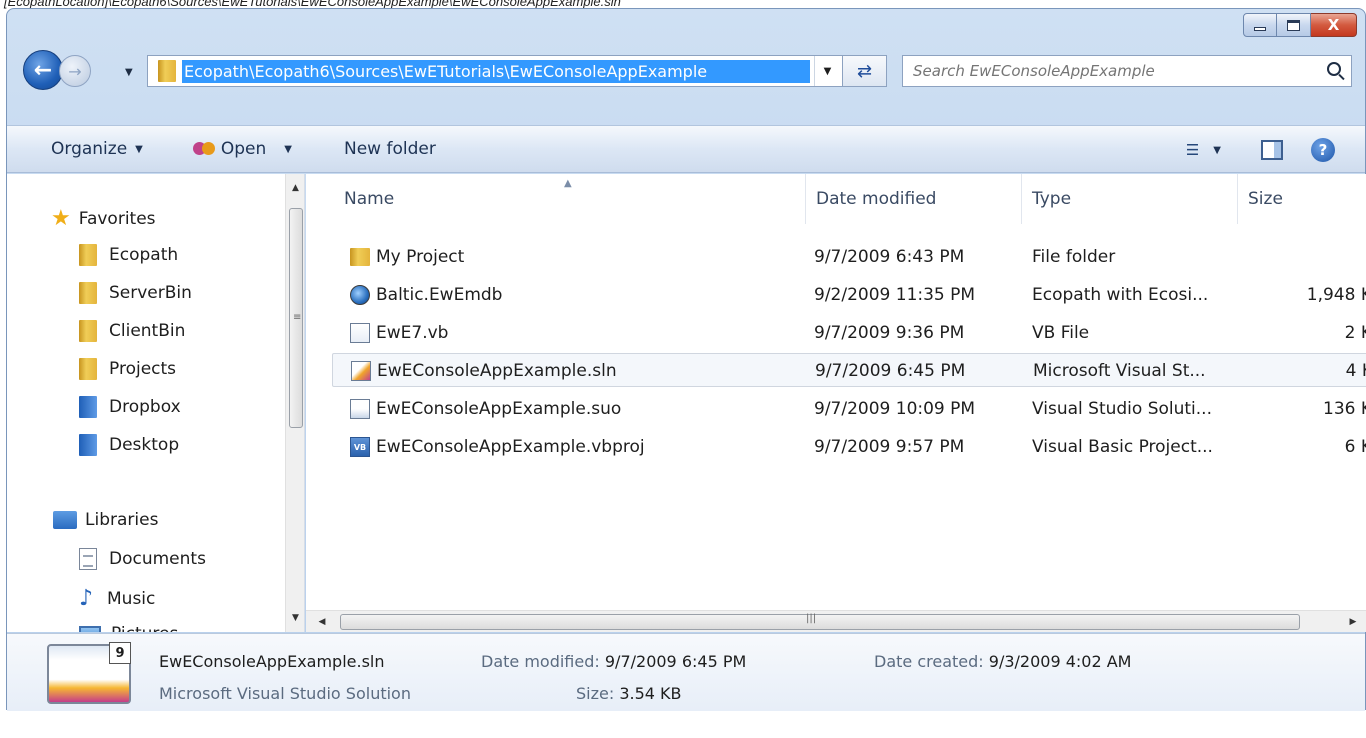 Image resolution: width=1366 pixels, height=738 pixels. I want to click on file-name: My Project, so click(420, 257).